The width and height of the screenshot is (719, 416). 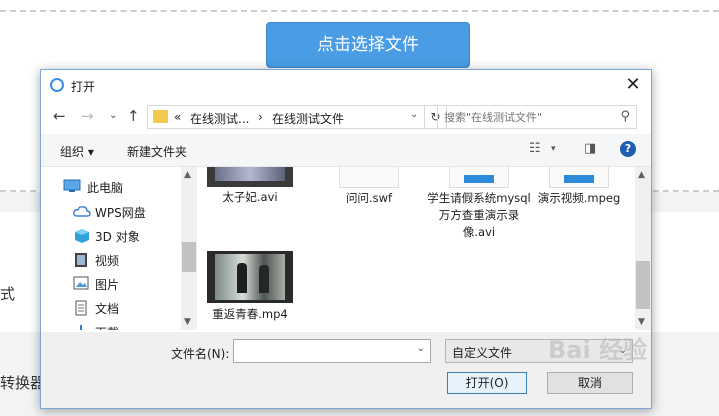 What do you see at coordinates (487, 383) in the screenshot?
I see `open-button: 打开(O)` at bounding box center [487, 383].